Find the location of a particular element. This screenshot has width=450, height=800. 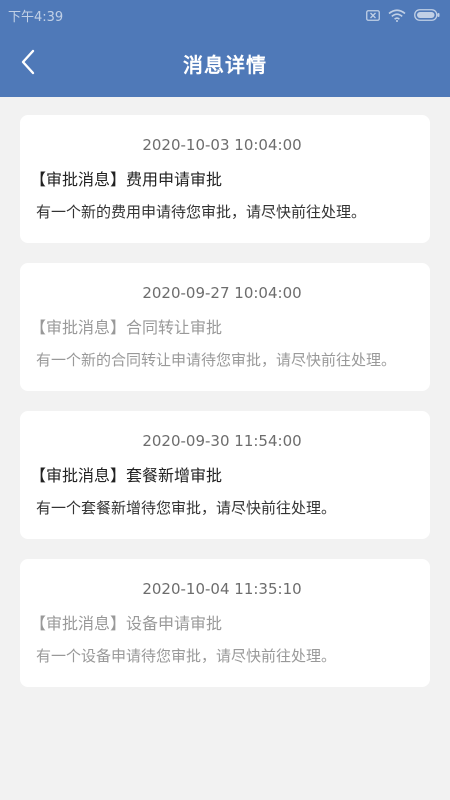

header: 消息详情 is located at coordinates (225, 63).